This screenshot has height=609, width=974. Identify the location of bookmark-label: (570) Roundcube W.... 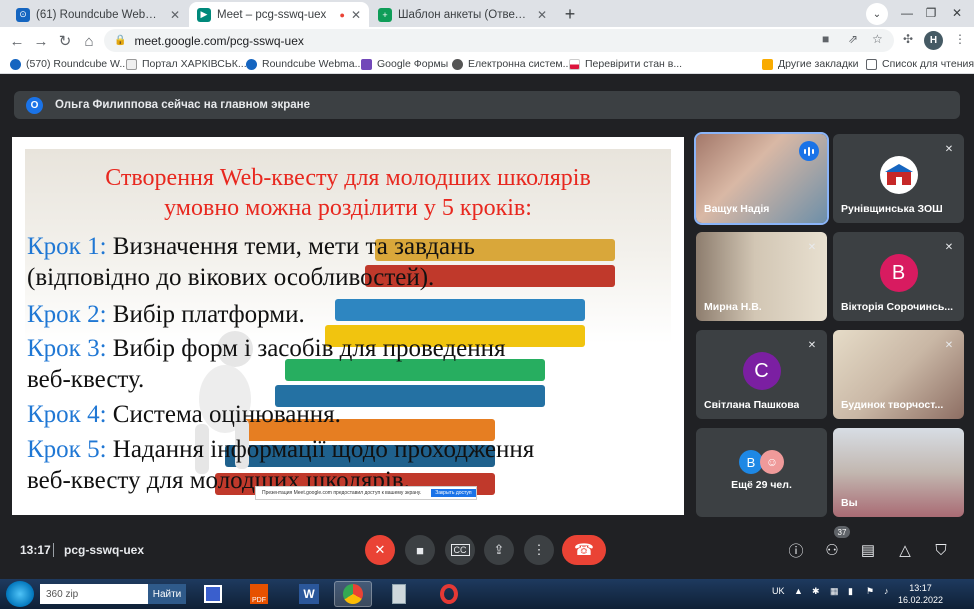
(77, 64).